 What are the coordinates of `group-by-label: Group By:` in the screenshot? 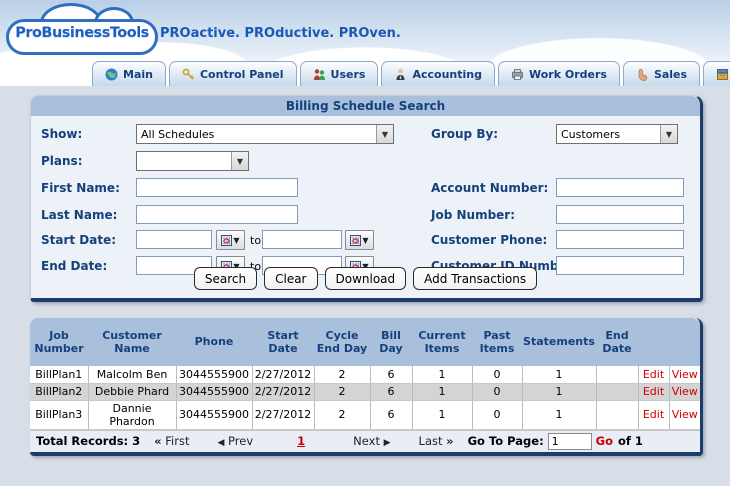 It's located at (465, 134).